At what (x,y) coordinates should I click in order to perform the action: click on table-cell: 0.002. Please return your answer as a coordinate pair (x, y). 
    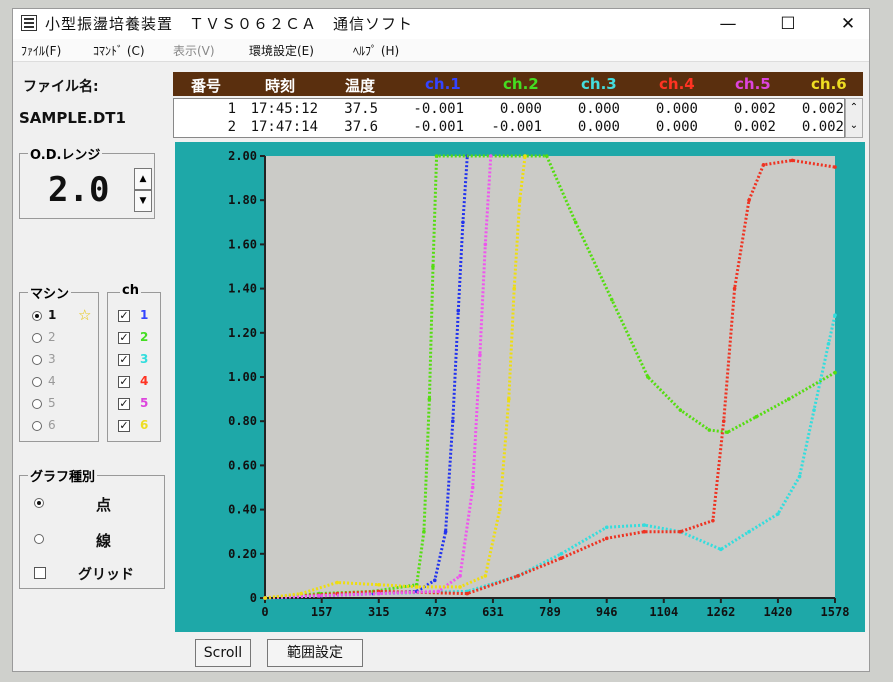
    Looking at the image, I should click on (822, 127).